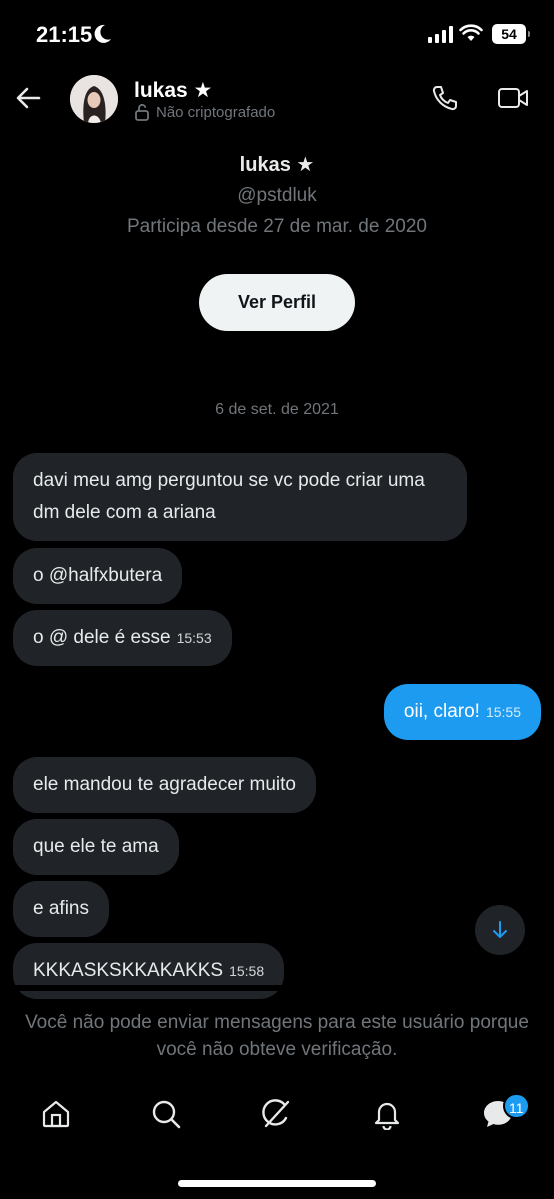  I want to click on tab-home, so click(56, 1114).